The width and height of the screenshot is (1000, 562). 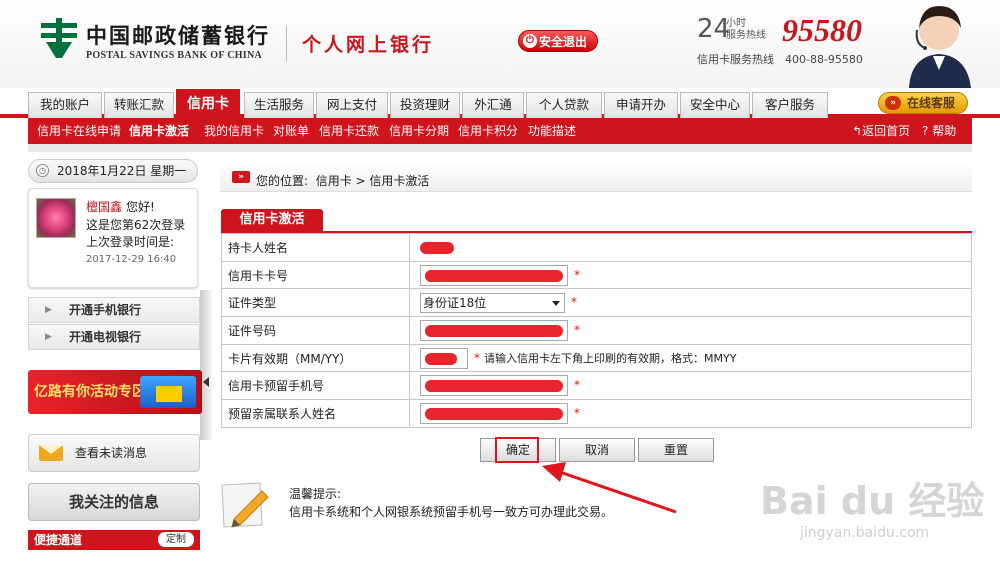 I want to click on user-name: 檀国鑫, so click(x=104, y=207).